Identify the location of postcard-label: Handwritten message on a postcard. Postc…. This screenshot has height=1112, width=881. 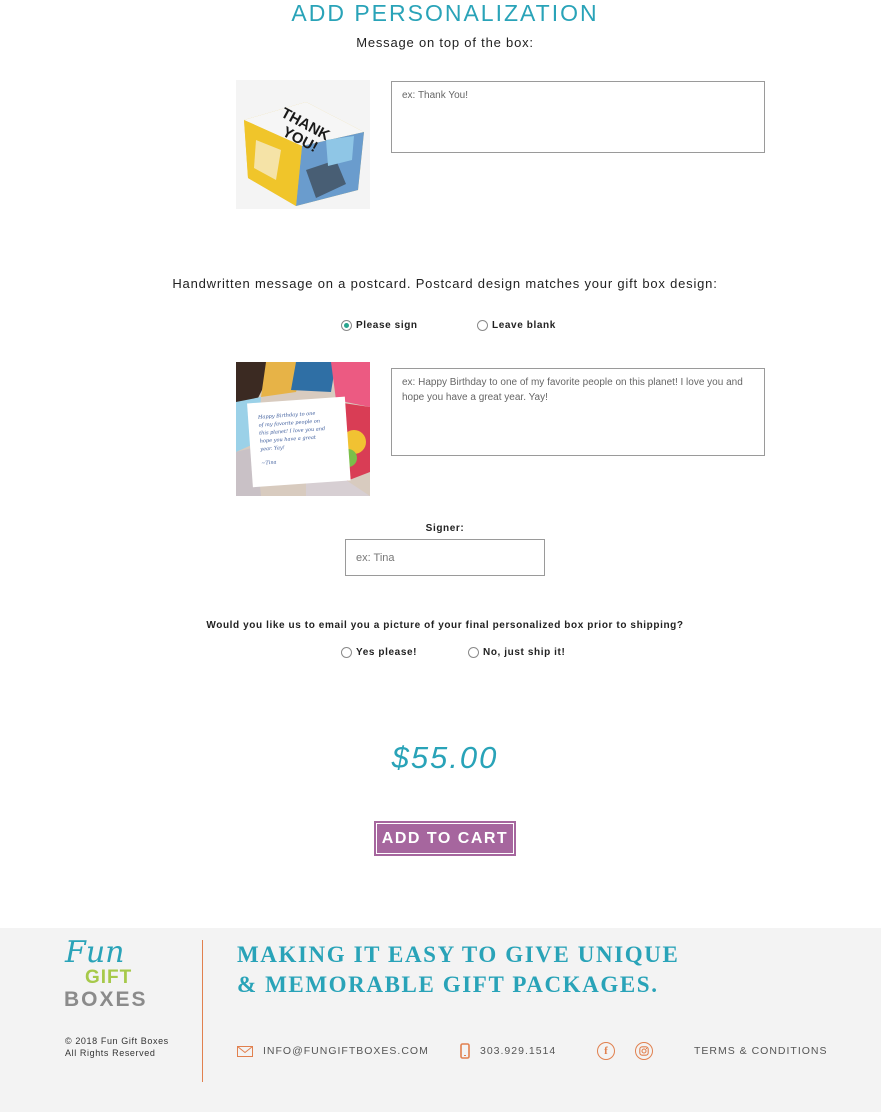
(445, 283).